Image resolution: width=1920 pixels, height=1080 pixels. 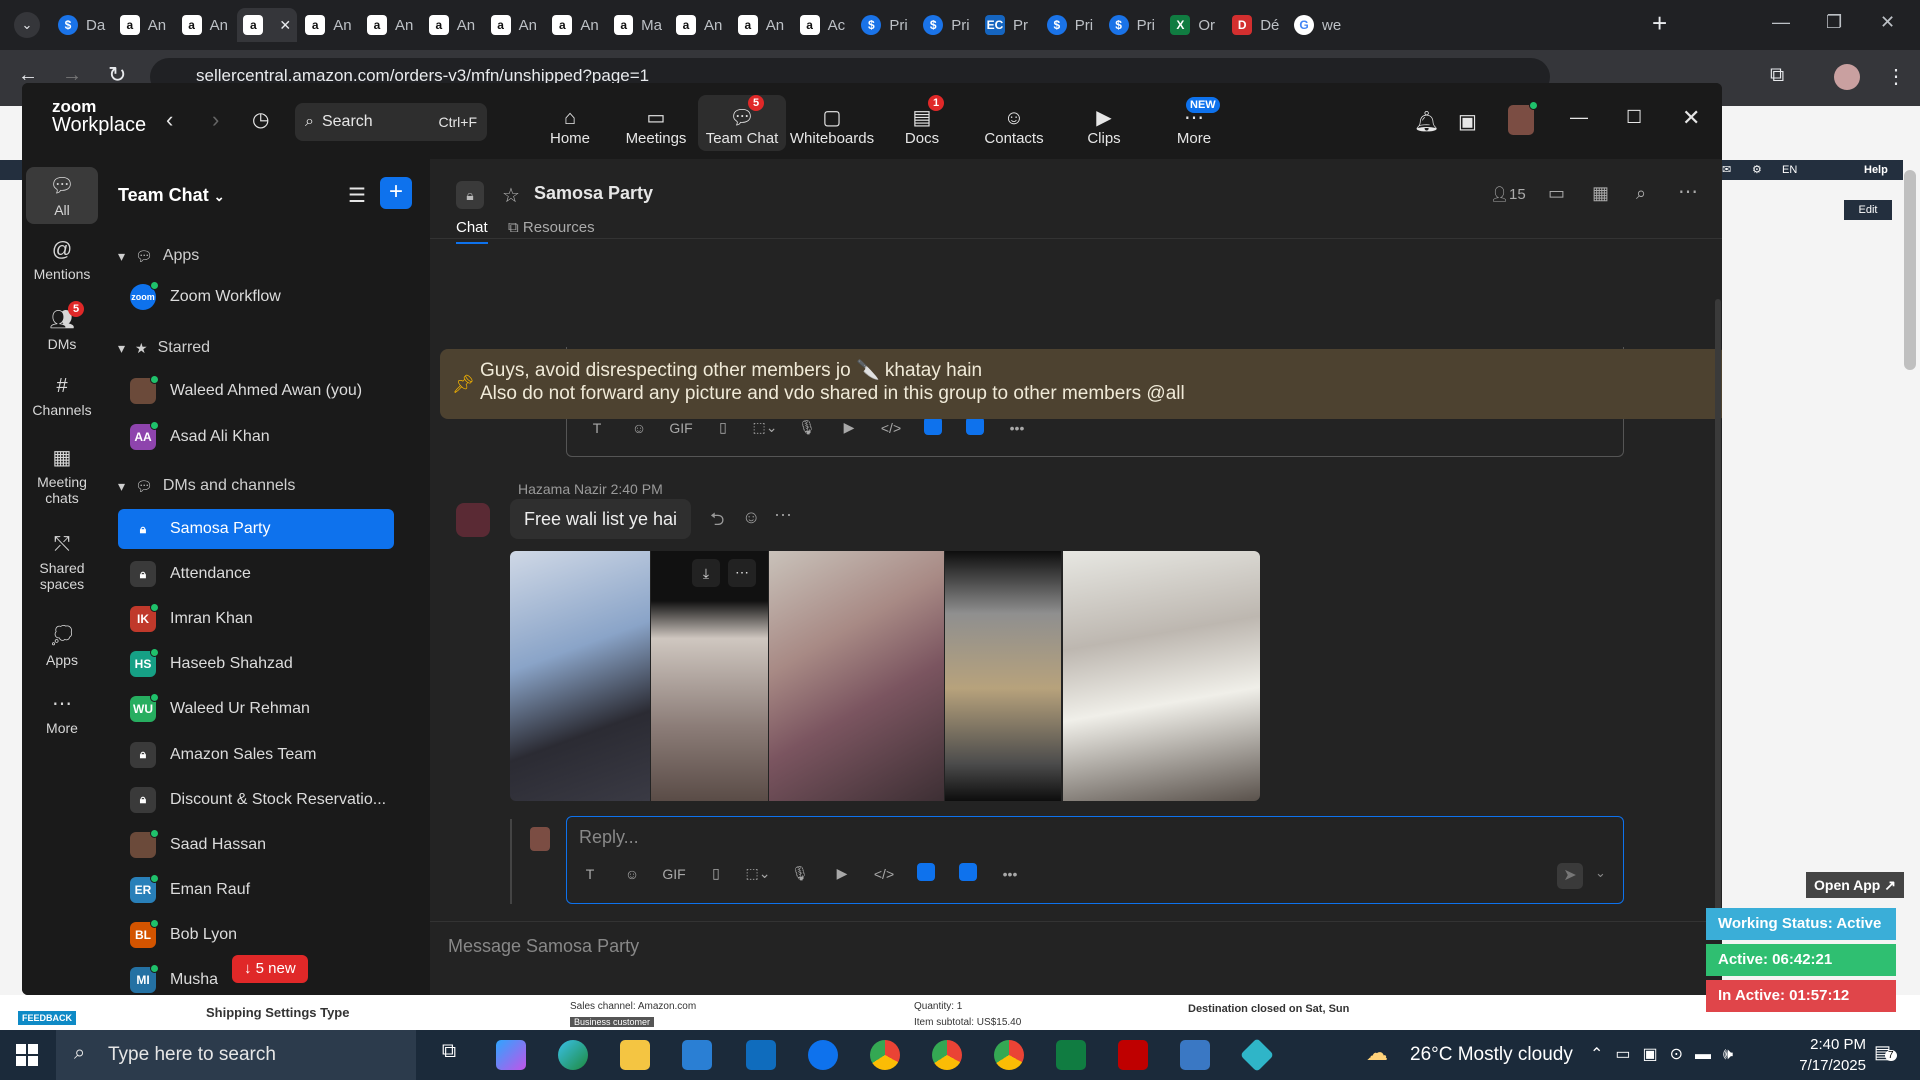 I want to click on rail-all: 💬︎ All, so click(x=62, y=195).